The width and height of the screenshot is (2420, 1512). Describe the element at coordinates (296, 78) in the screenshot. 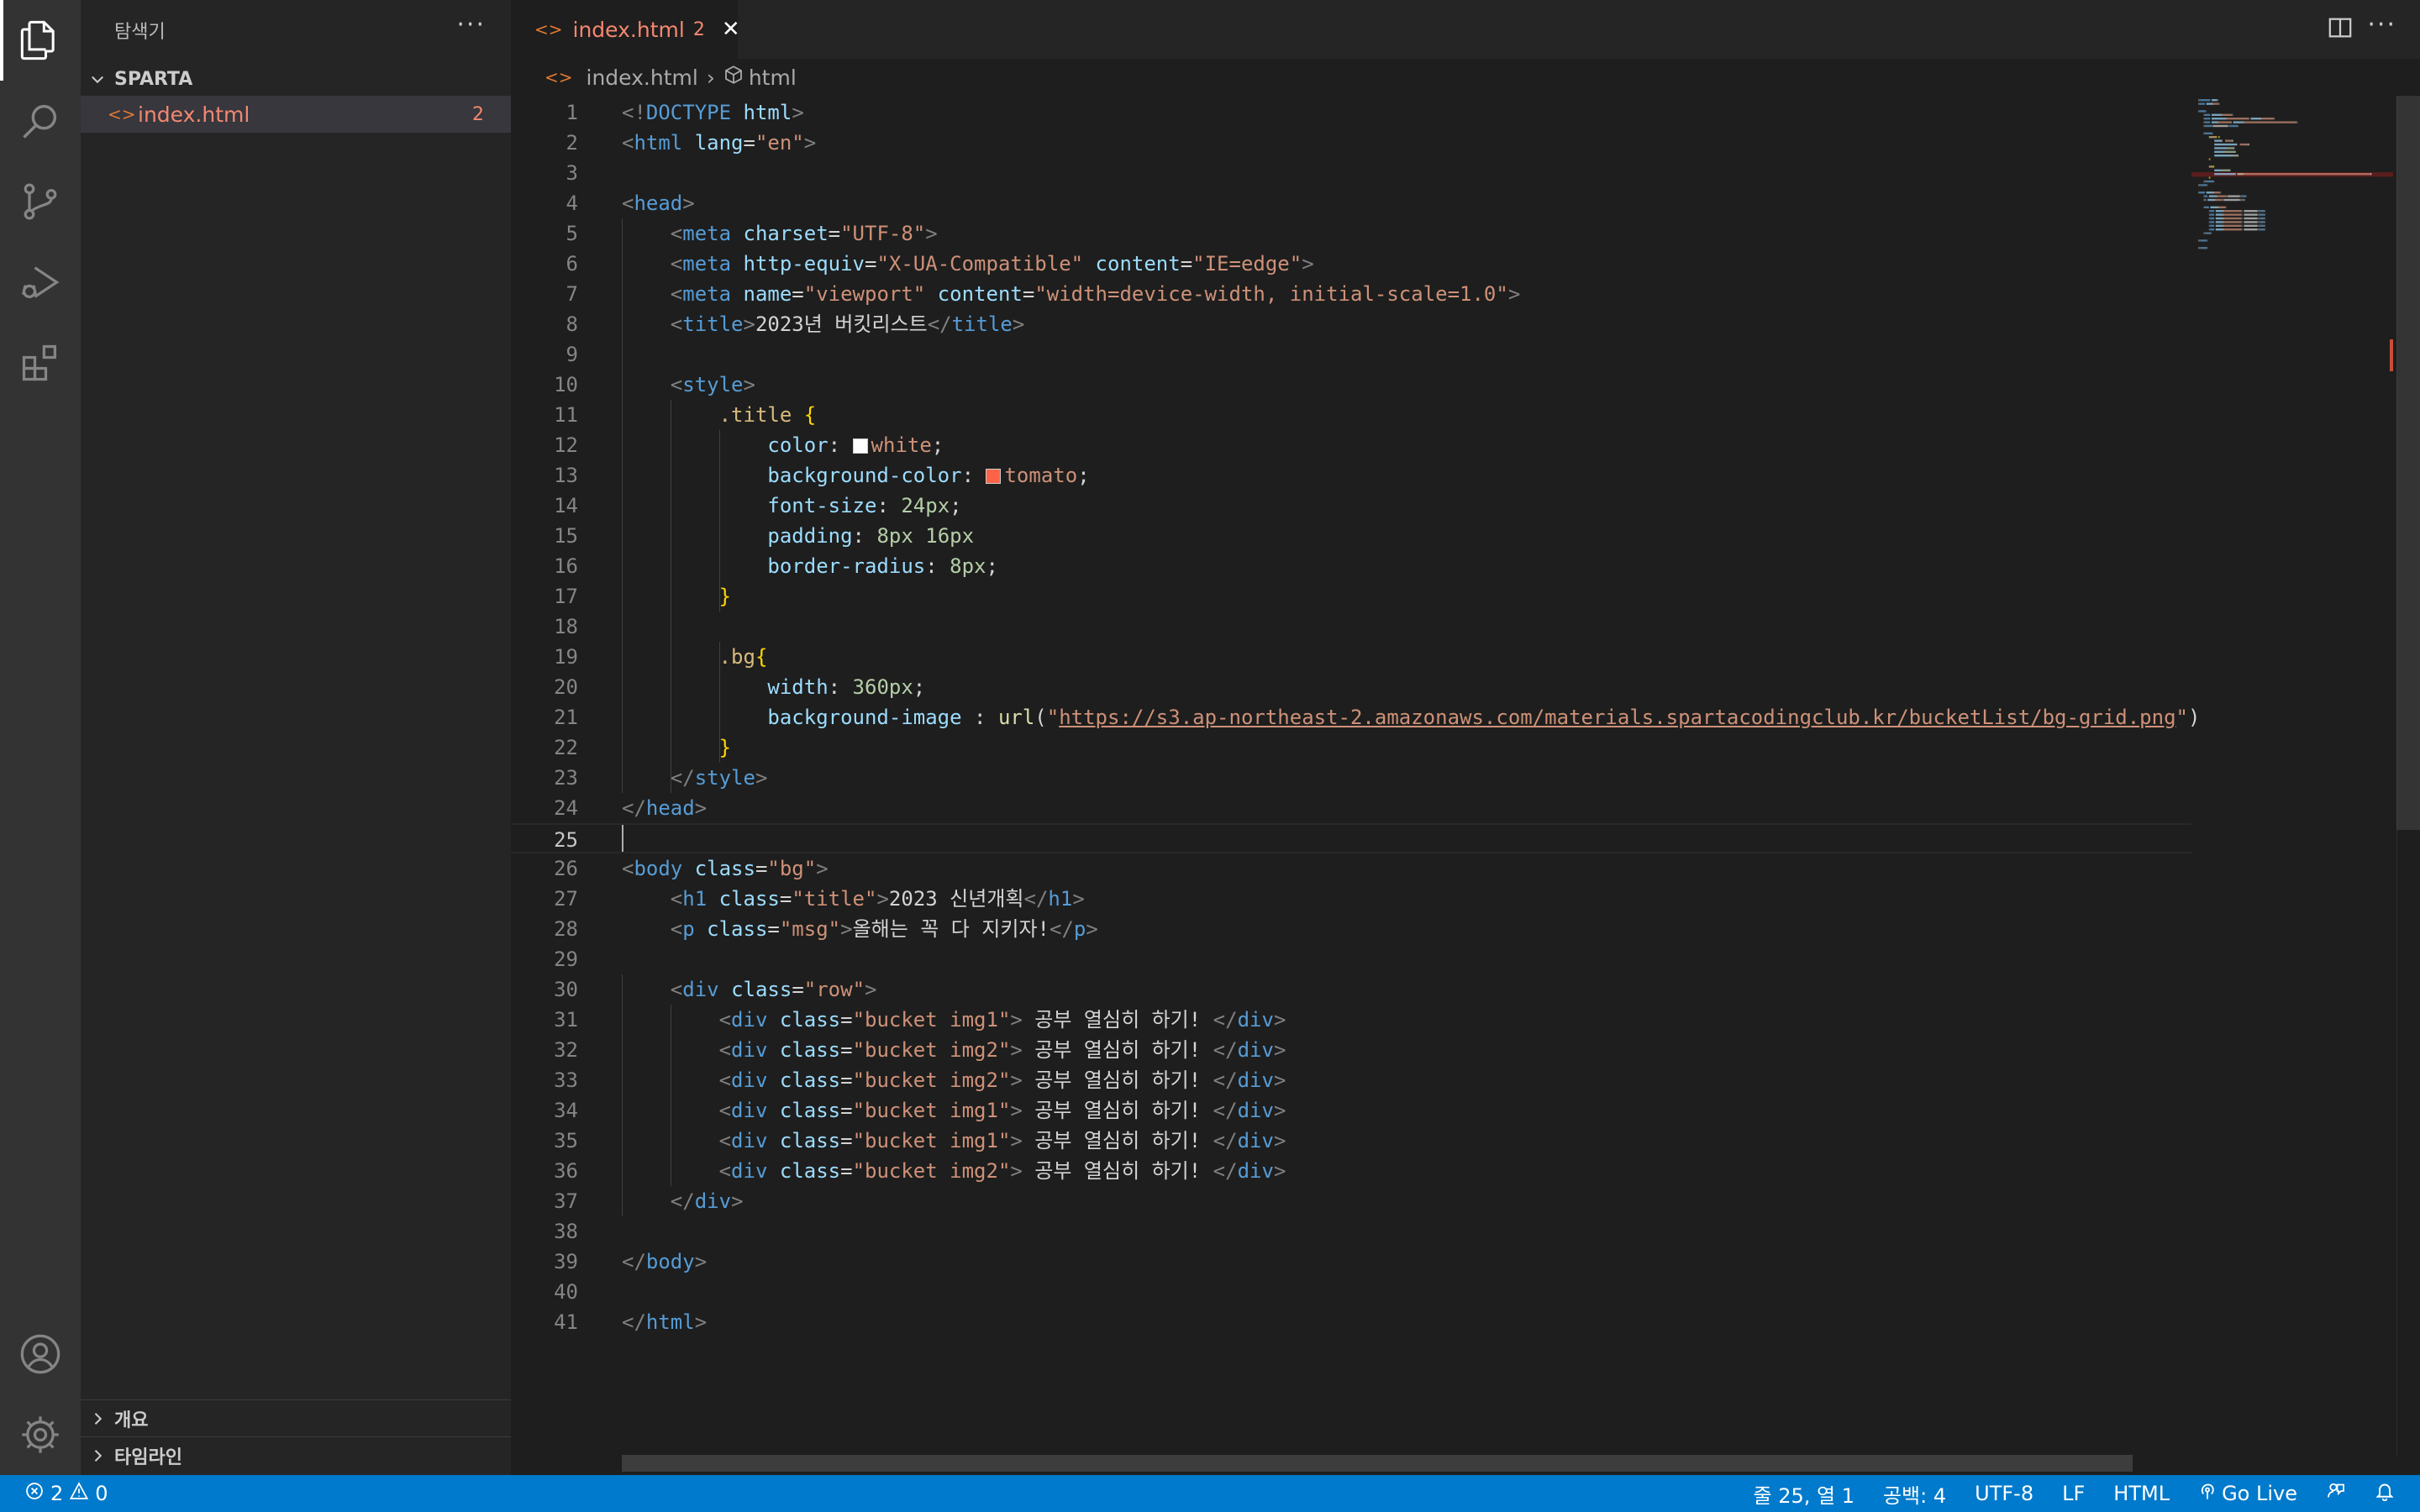

I see `folder-sparta: SPARTA` at that location.